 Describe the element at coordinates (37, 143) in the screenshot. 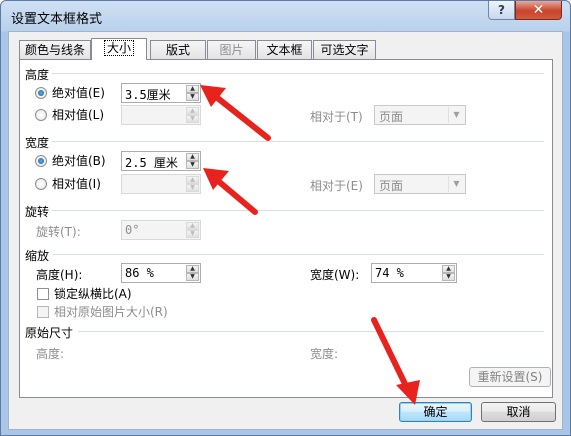

I see `width-section-title: 宽度` at that location.